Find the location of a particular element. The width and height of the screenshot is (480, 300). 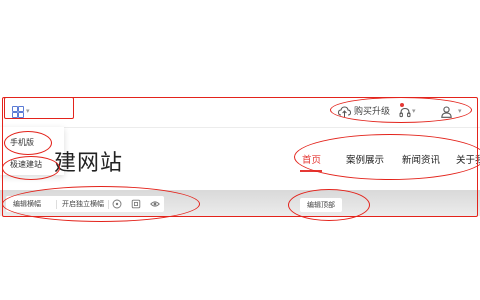

independent-banner-button: 开启独立横幅 is located at coordinates (83, 204).